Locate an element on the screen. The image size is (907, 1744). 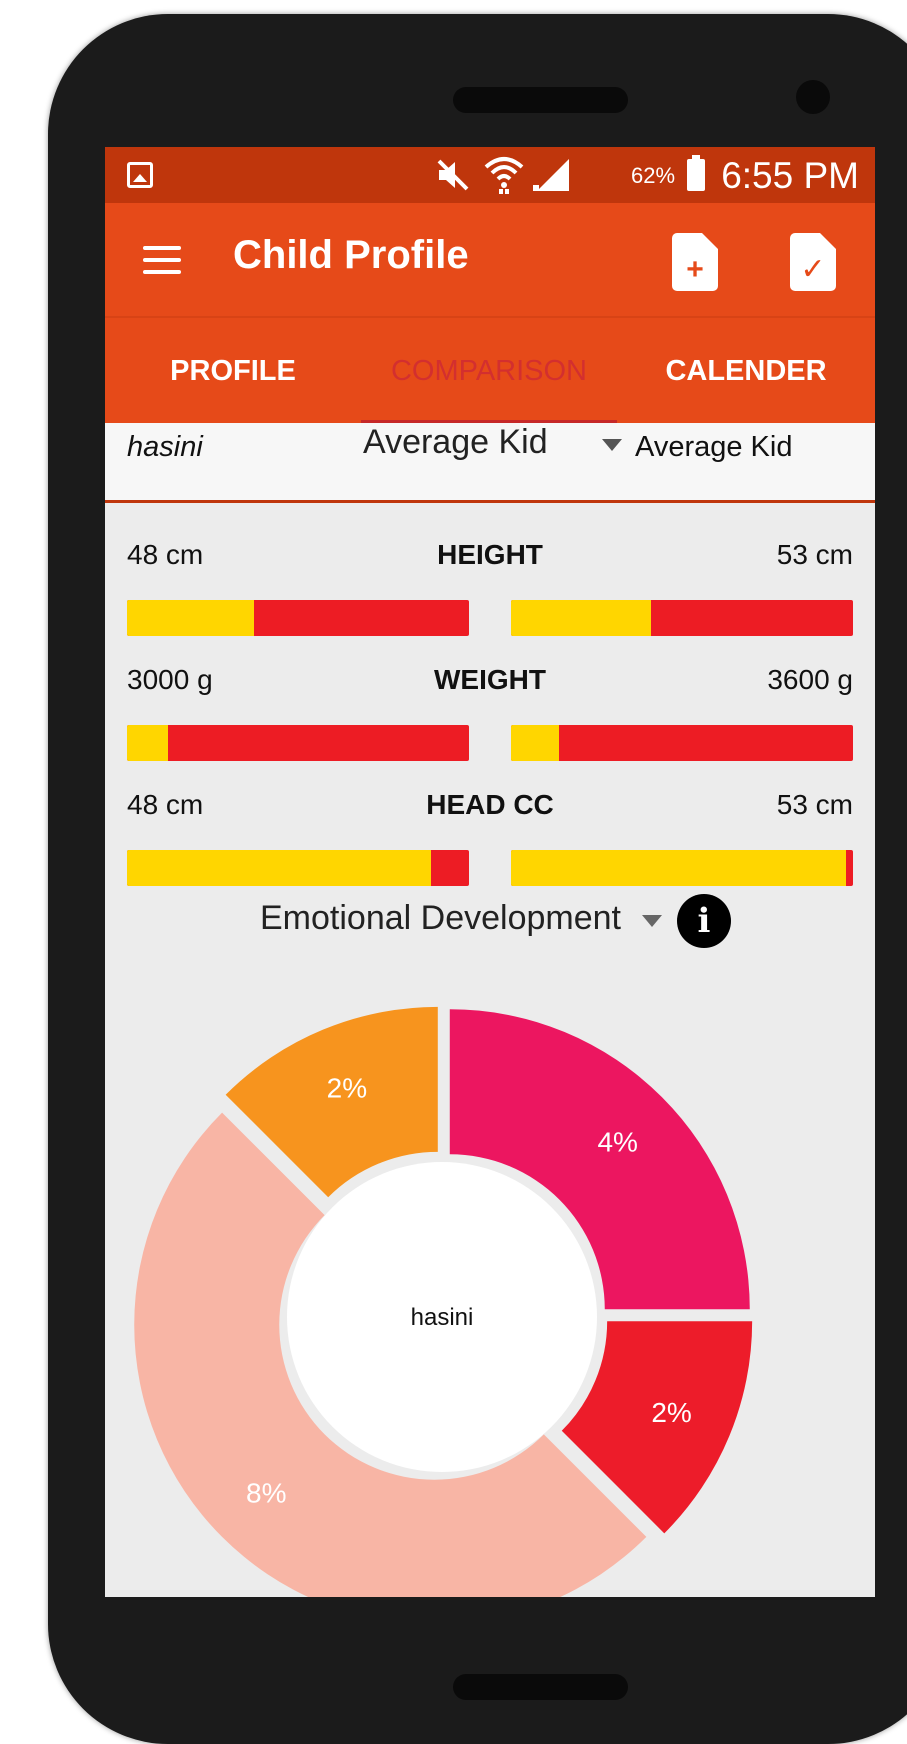
metric-title: HEIGHT is located at coordinates (490, 554).